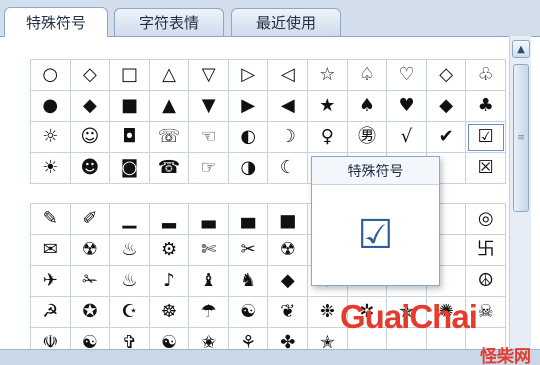  Describe the element at coordinates (328, 137) in the screenshot. I see `symbol-cell: ♀` at that location.